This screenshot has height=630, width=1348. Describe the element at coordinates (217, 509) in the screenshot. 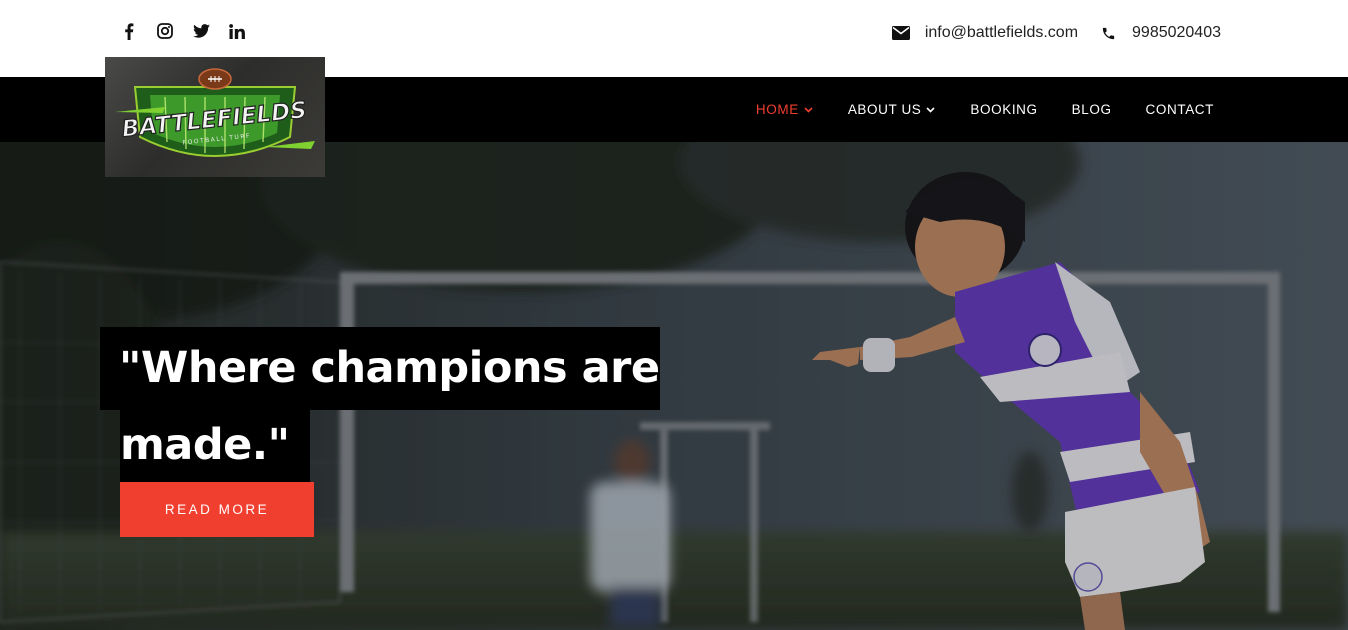

I see `read-more-button: READ MORE` at that location.